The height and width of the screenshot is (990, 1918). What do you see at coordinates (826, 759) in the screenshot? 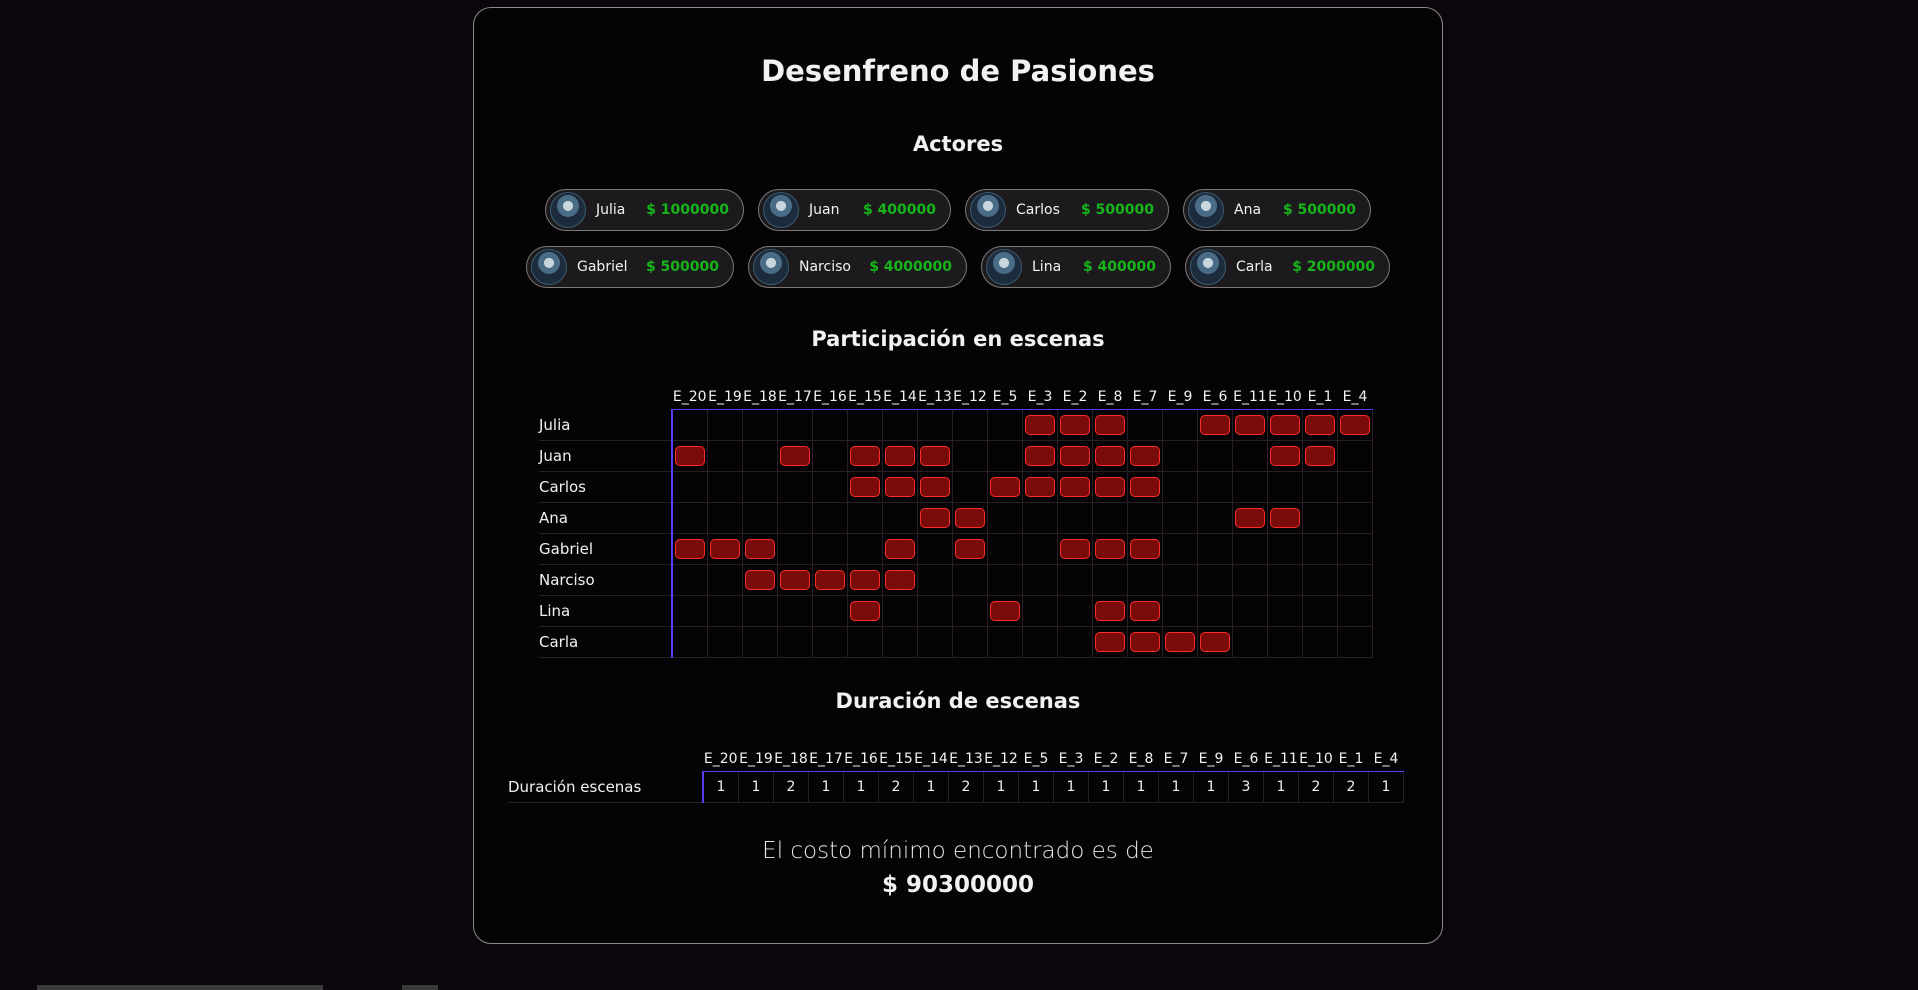
I see `scene-header: E_17` at bounding box center [826, 759].